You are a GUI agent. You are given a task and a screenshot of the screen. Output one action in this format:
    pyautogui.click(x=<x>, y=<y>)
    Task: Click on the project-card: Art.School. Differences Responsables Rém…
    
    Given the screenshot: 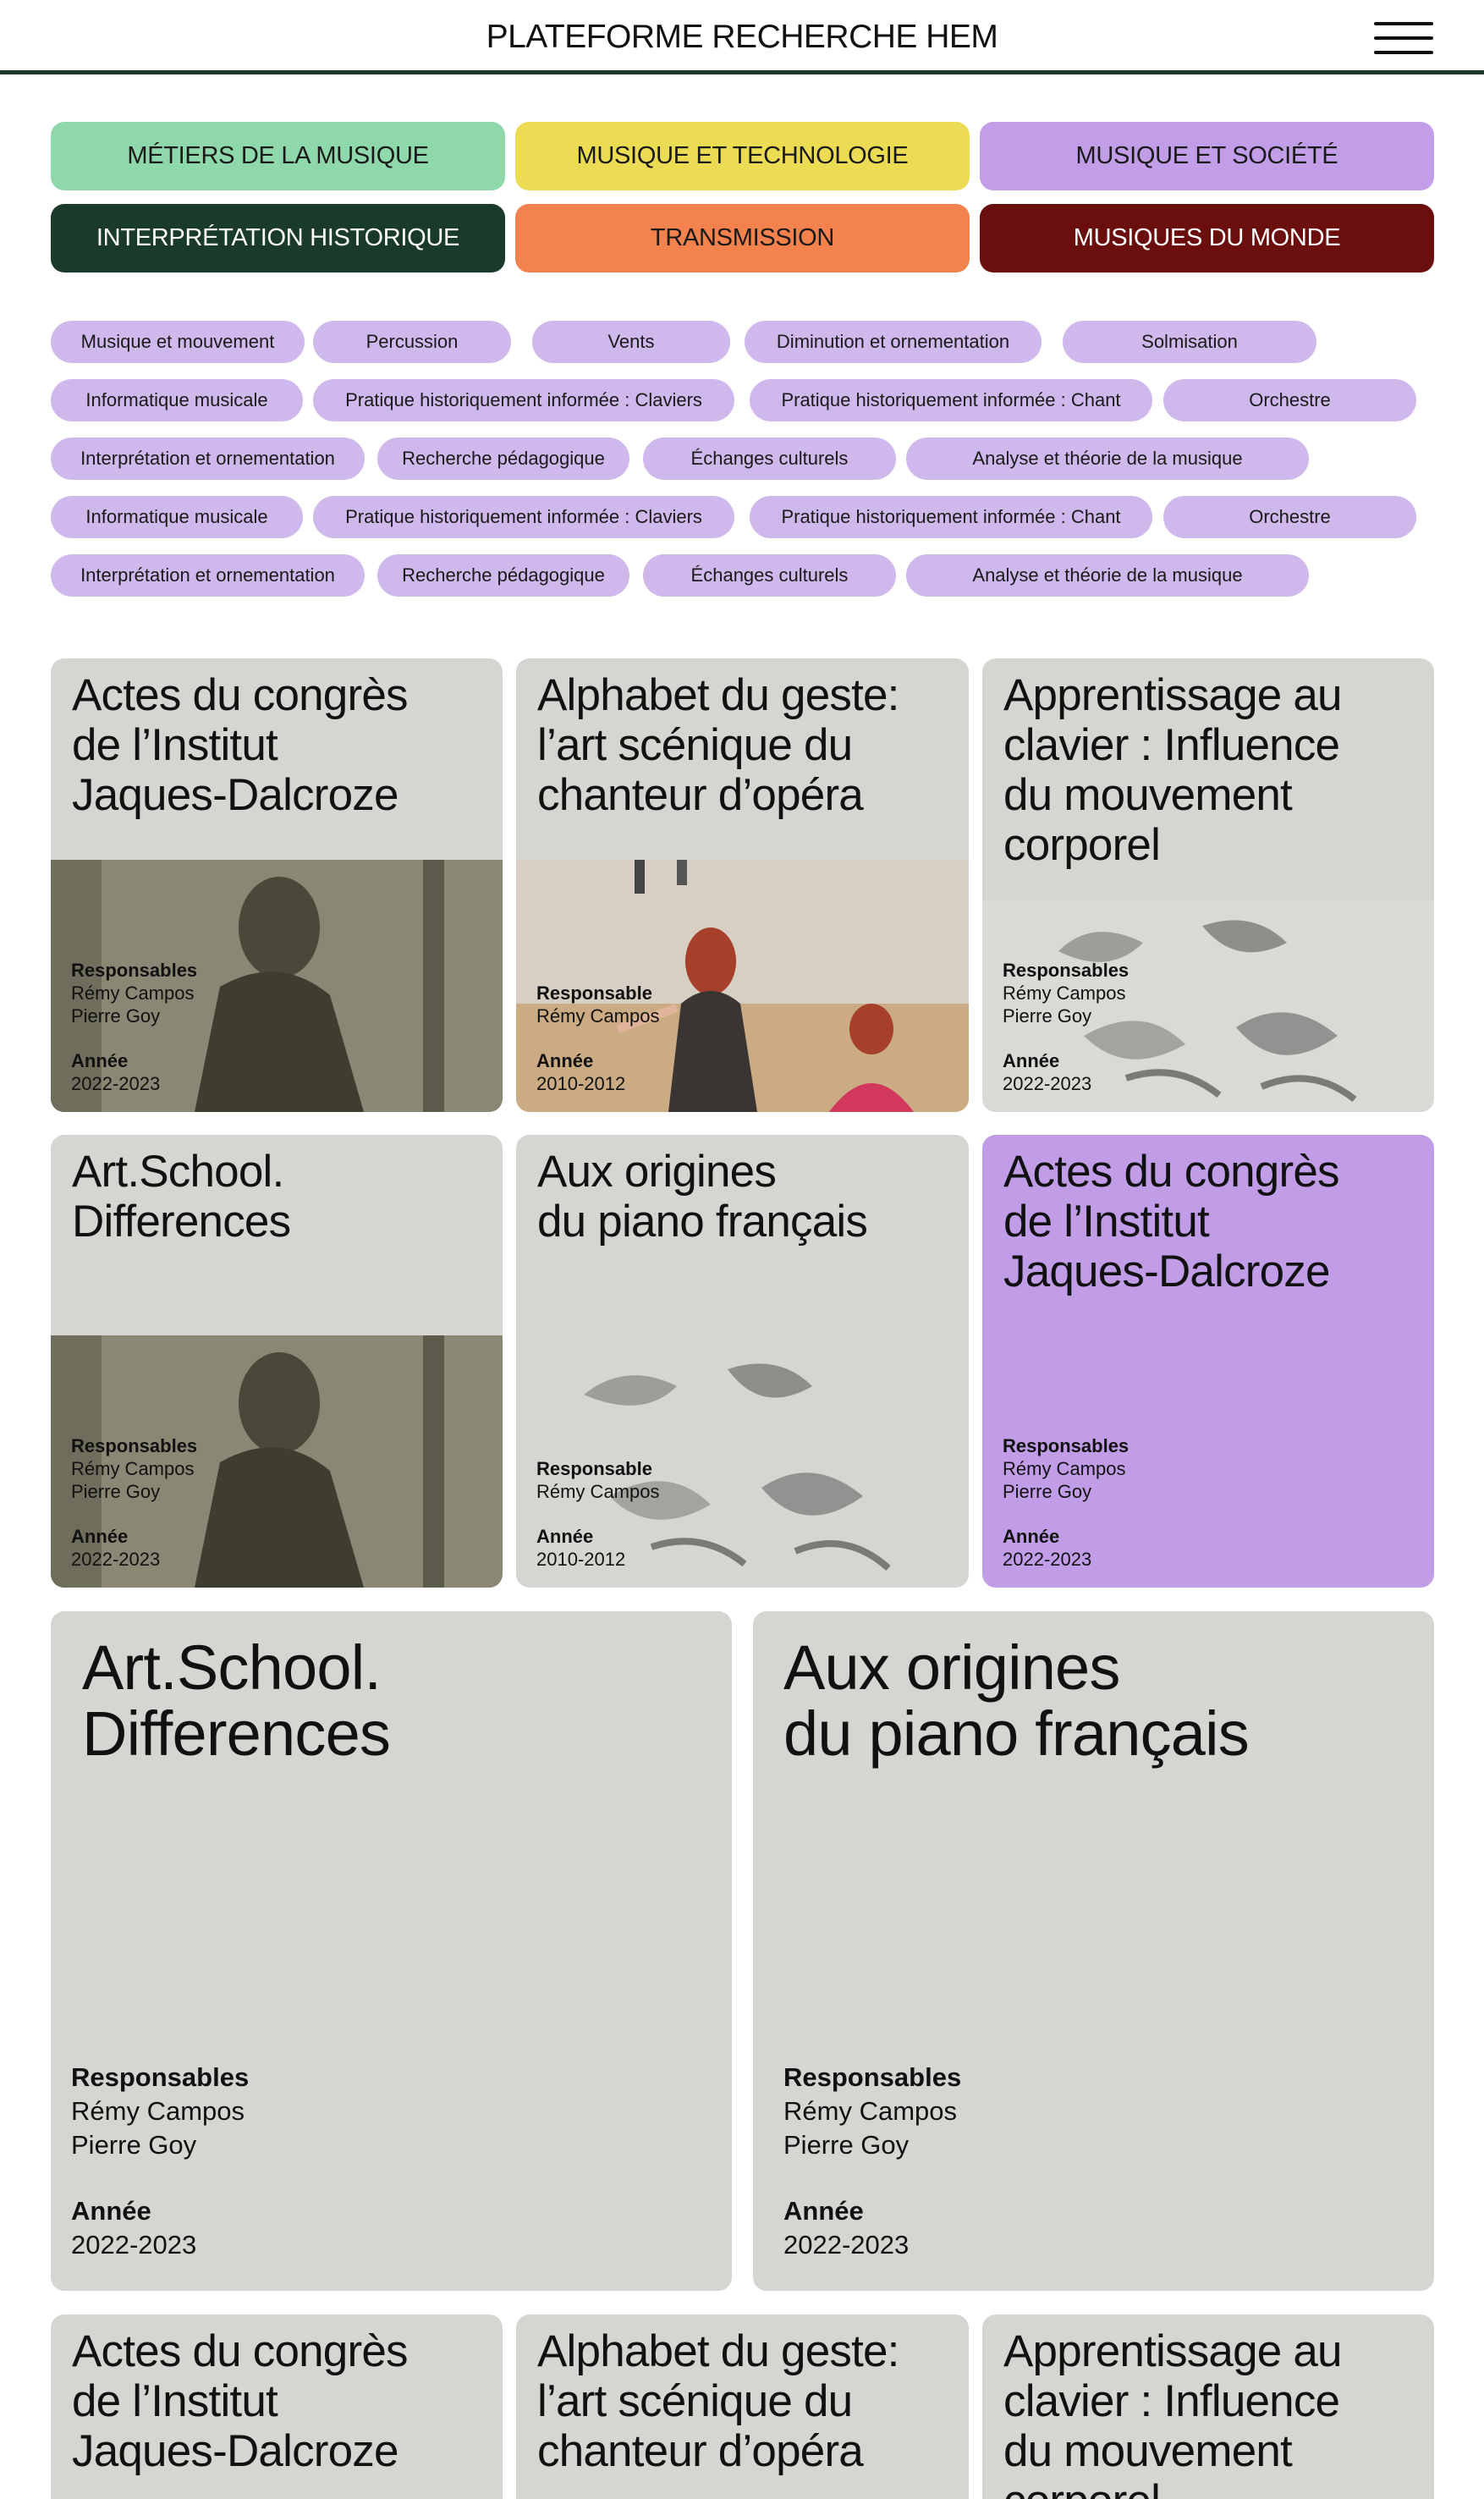 What is the action you would take?
    pyautogui.click(x=277, y=1361)
    